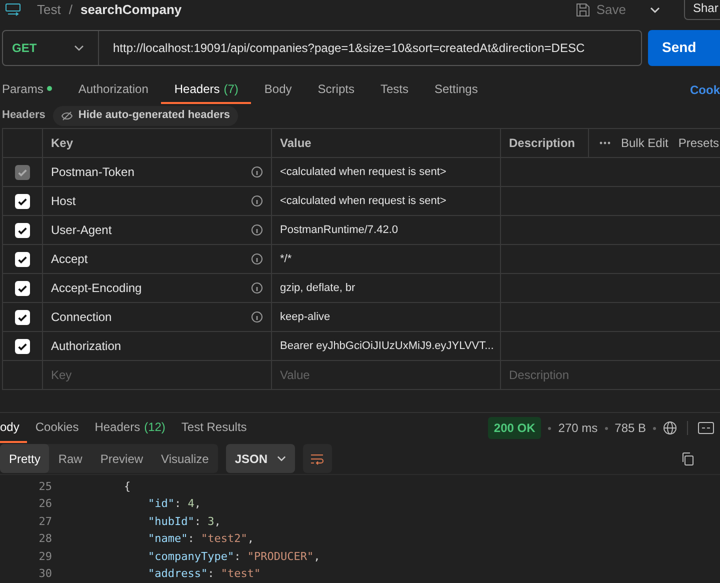  I want to click on request-tab: Scripts, so click(336, 89).